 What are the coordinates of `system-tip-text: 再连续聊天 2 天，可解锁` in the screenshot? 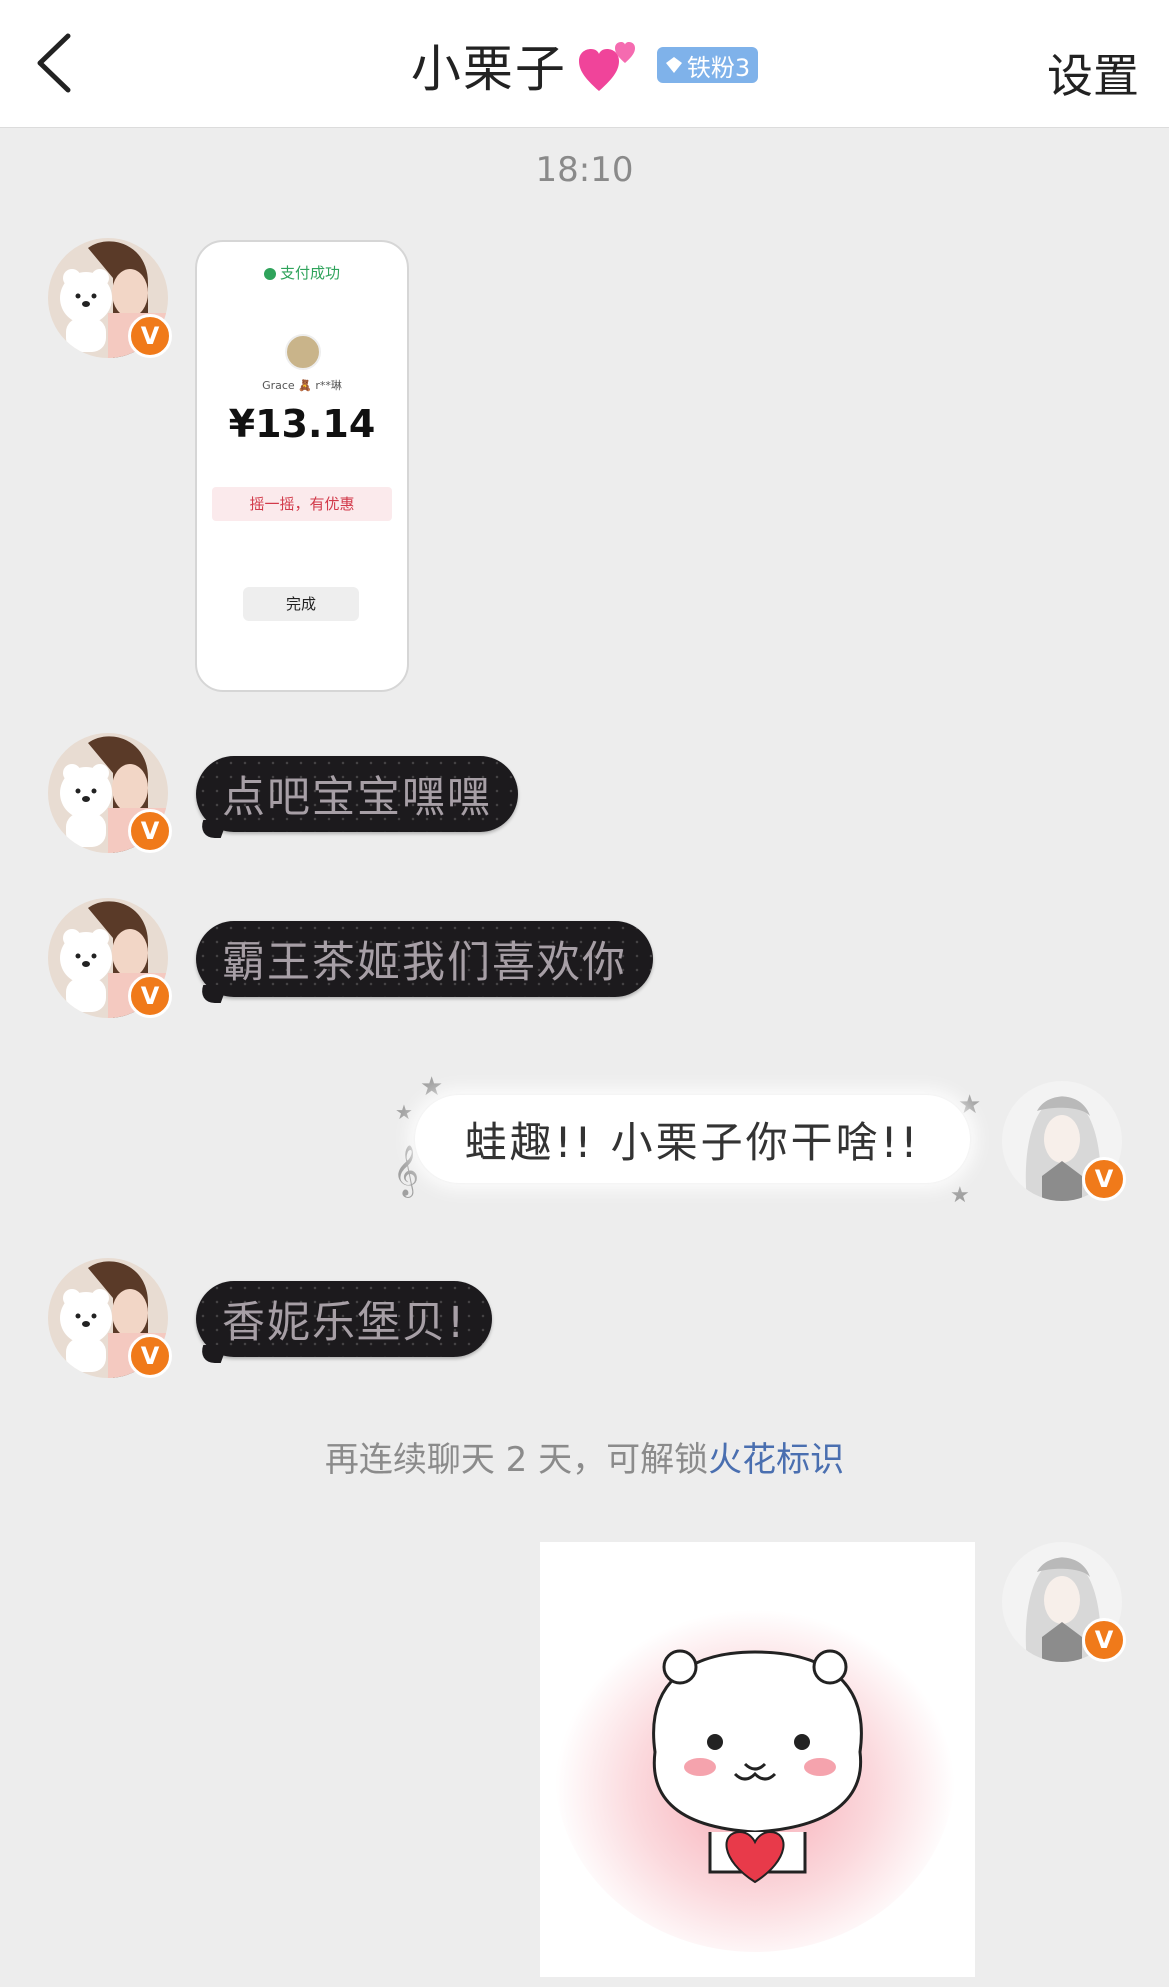 It's located at (516, 1460).